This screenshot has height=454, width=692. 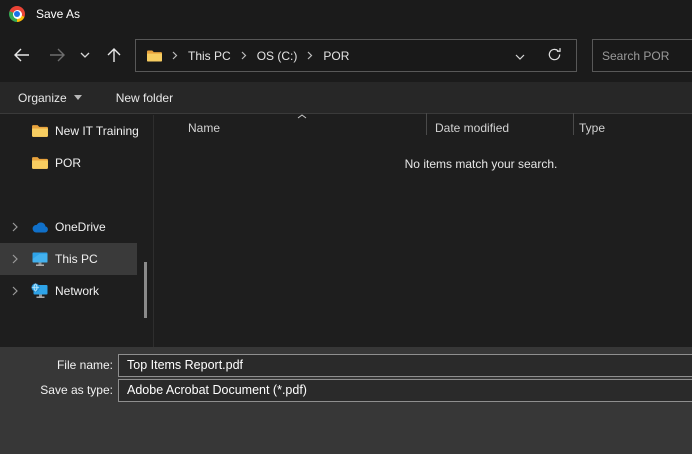 I want to click on sidebar-item-label: New IT Training, so click(x=97, y=131).